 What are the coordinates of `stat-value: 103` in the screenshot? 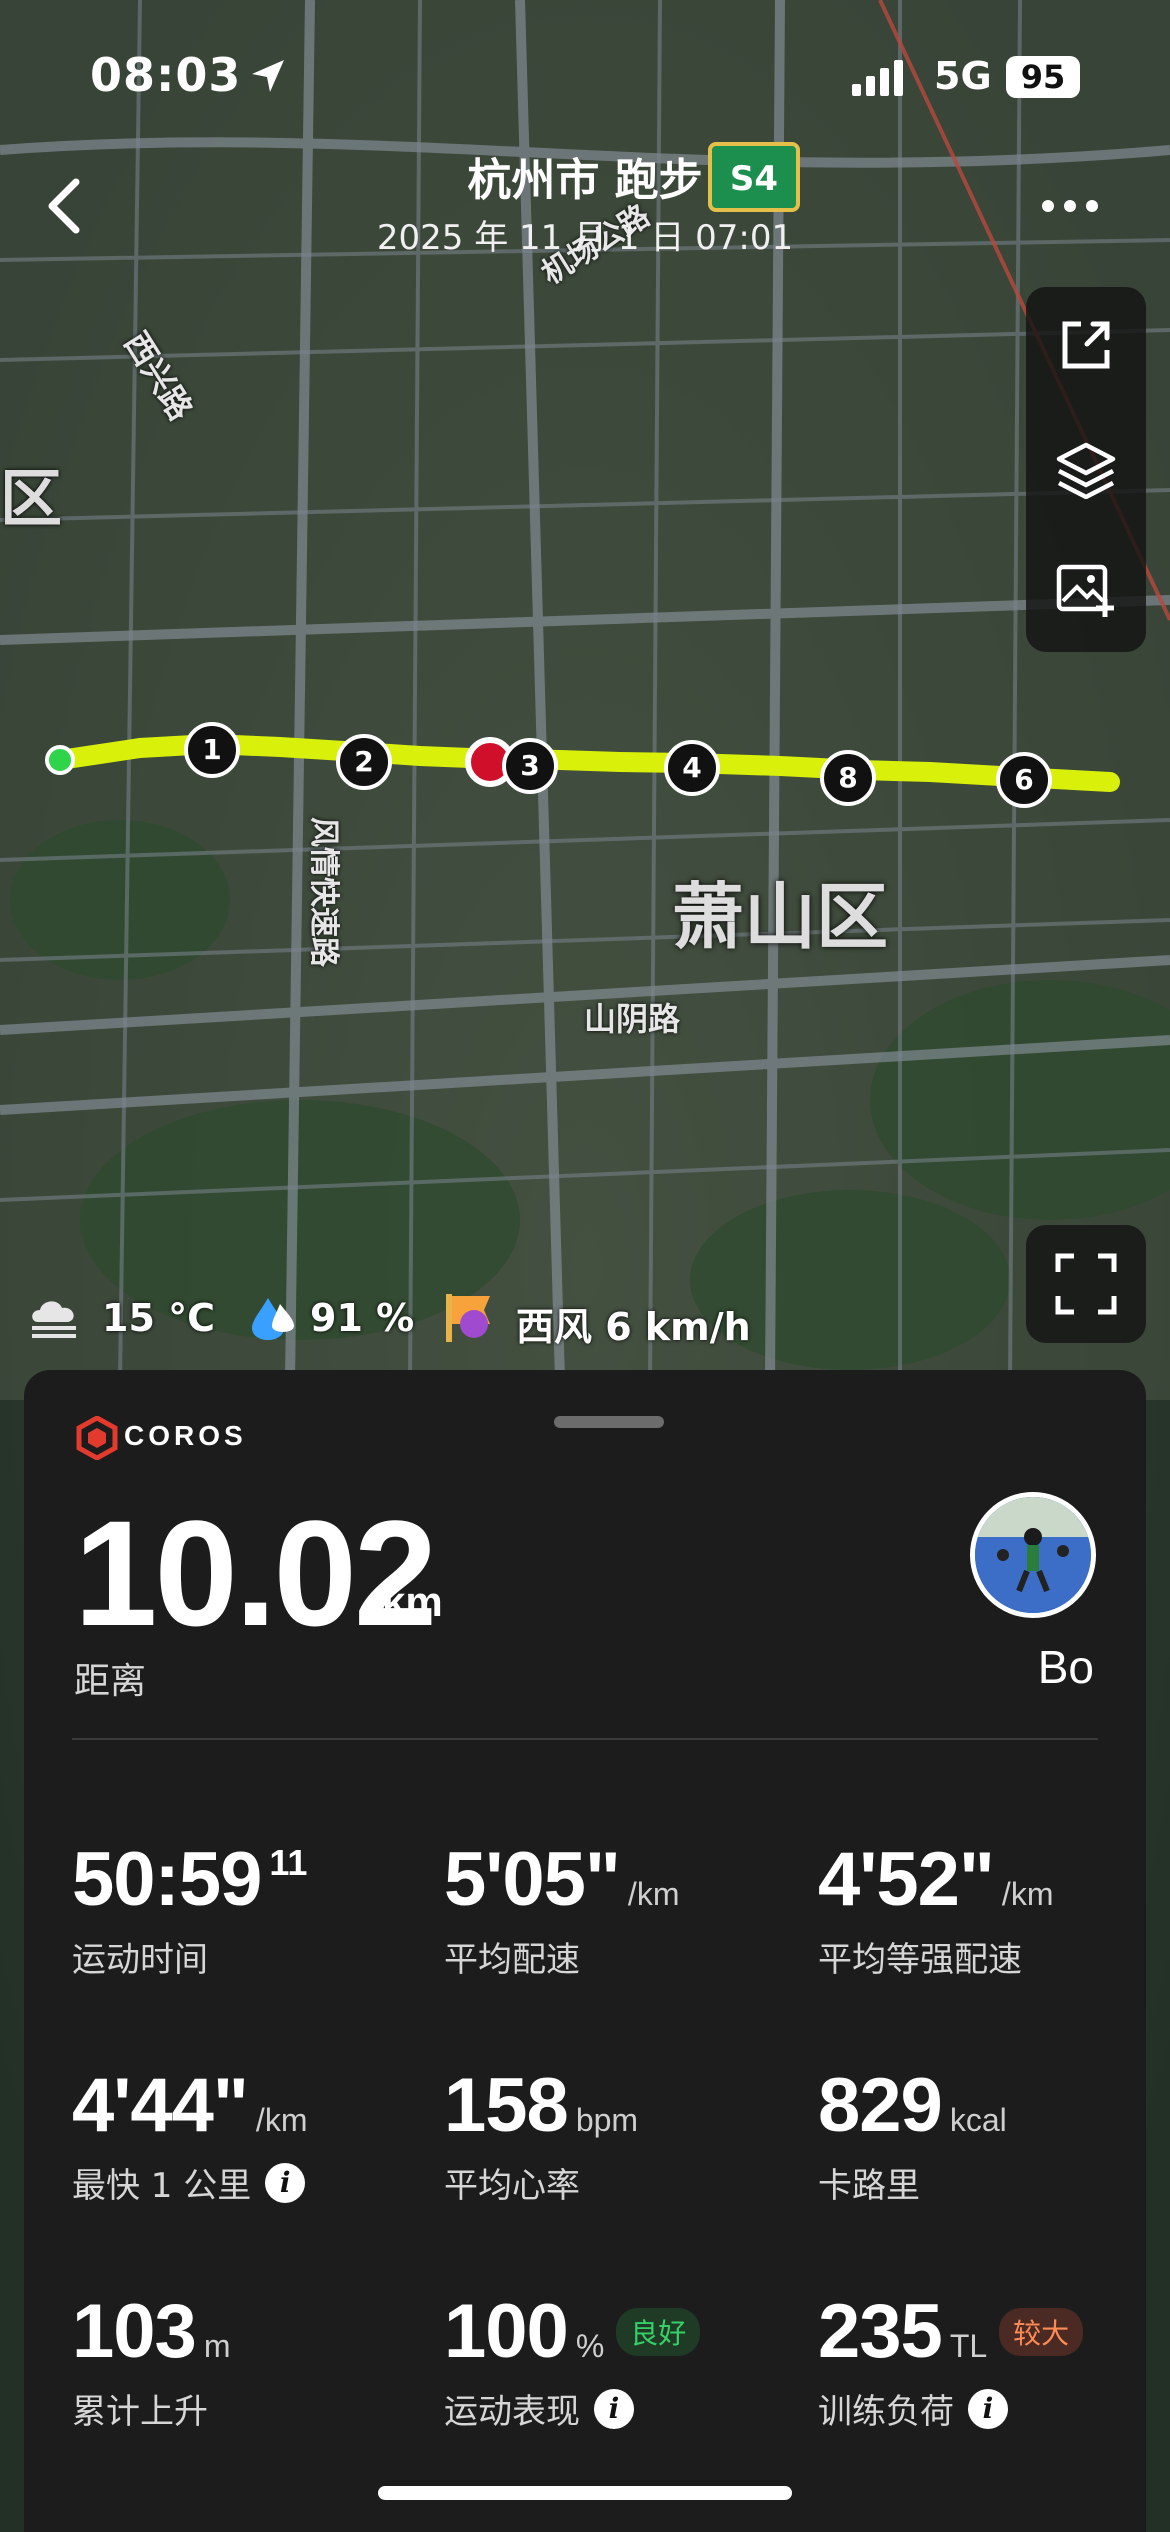 It's located at (134, 2331).